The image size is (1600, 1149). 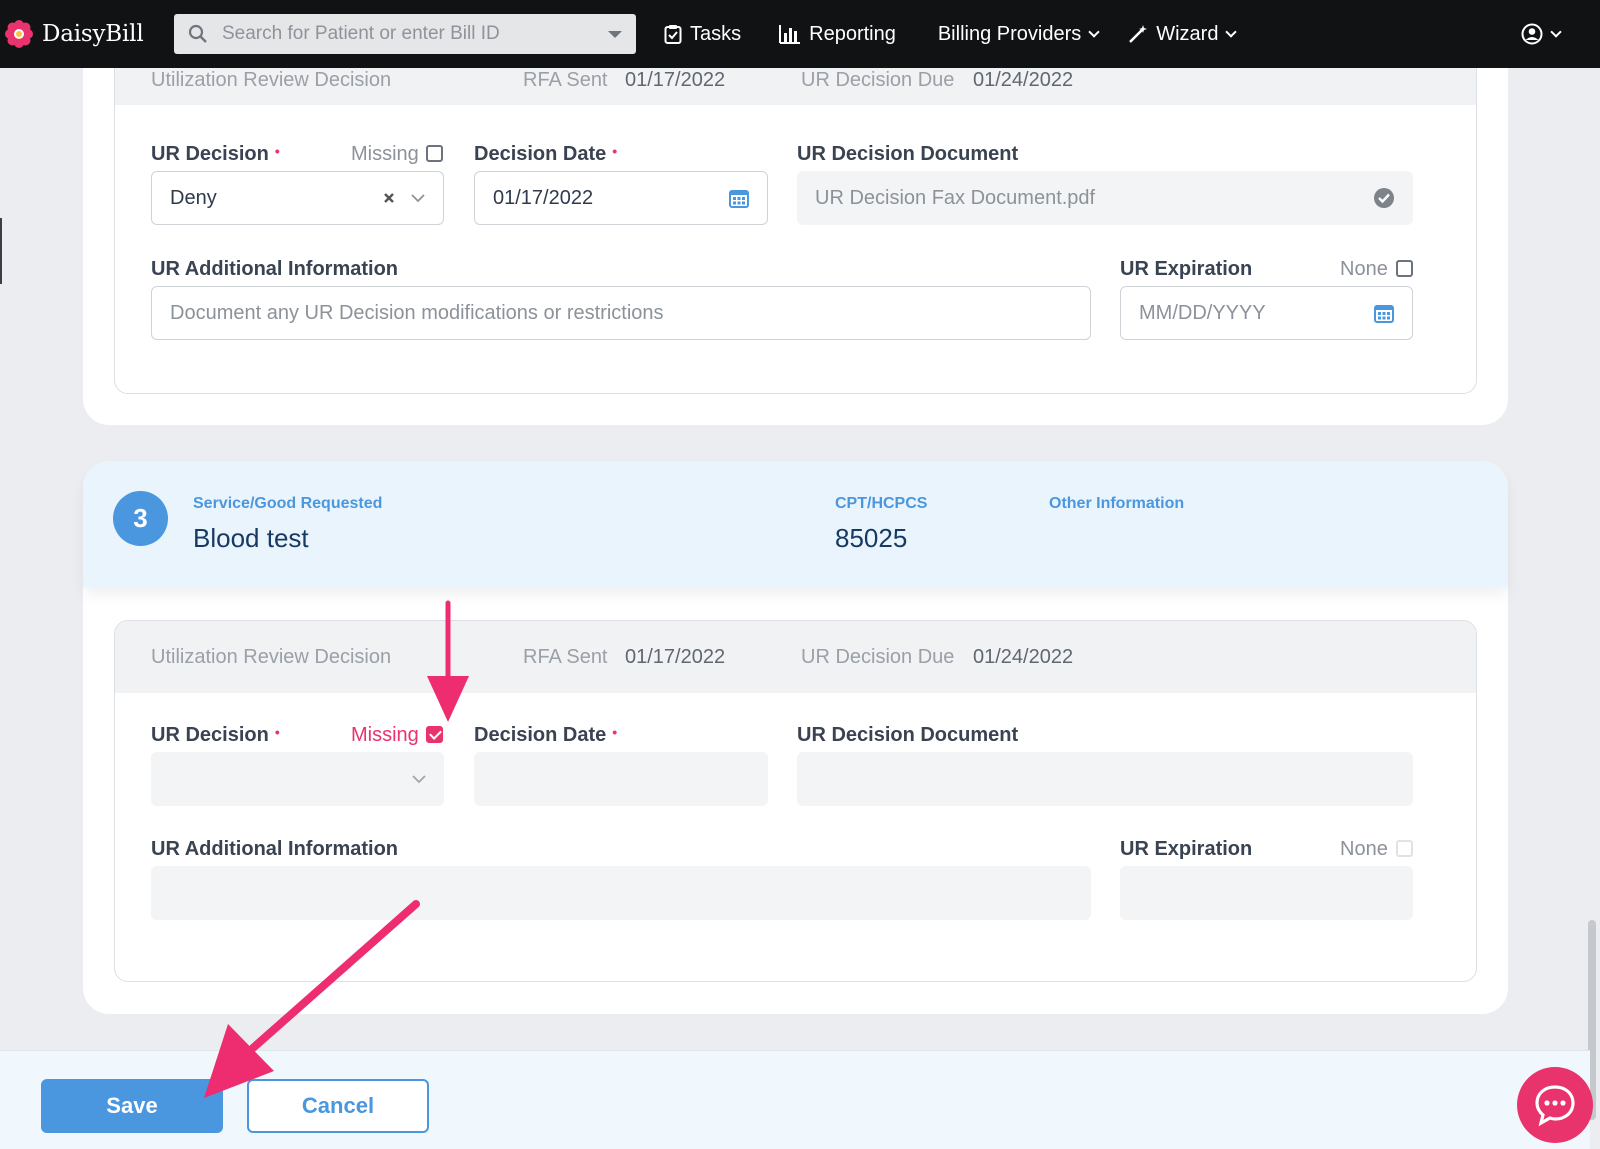 I want to click on nav-tasks: Tasks, so click(x=702, y=34).